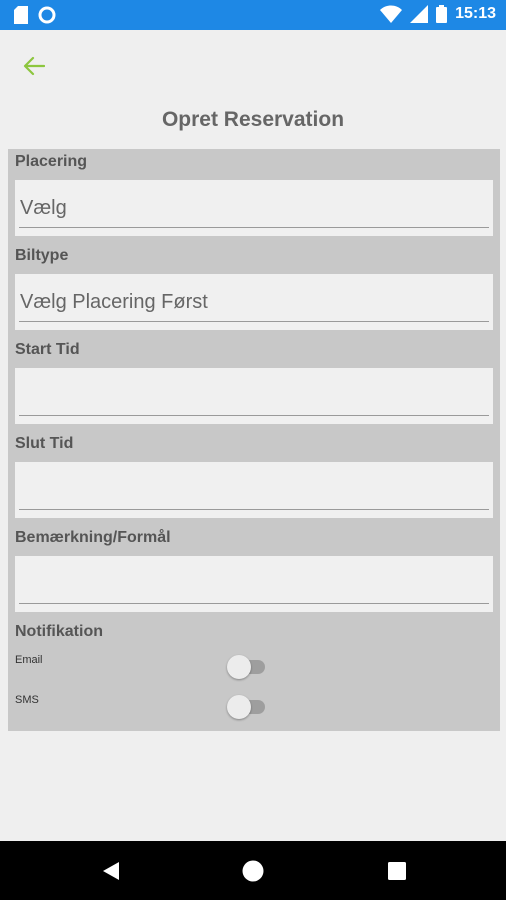 The height and width of the screenshot is (900, 506). Describe the element at coordinates (93, 537) in the screenshot. I see `bemaerkning-label: Bemærkning/Formål` at that location.